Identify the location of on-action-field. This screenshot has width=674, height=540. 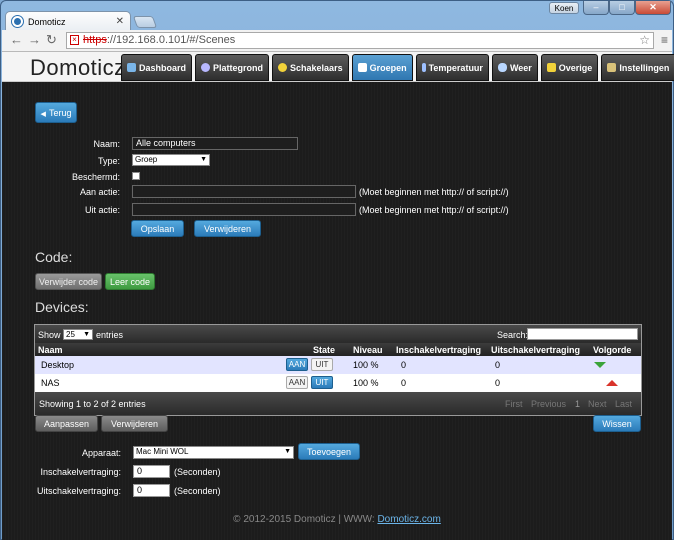
(244, 191).